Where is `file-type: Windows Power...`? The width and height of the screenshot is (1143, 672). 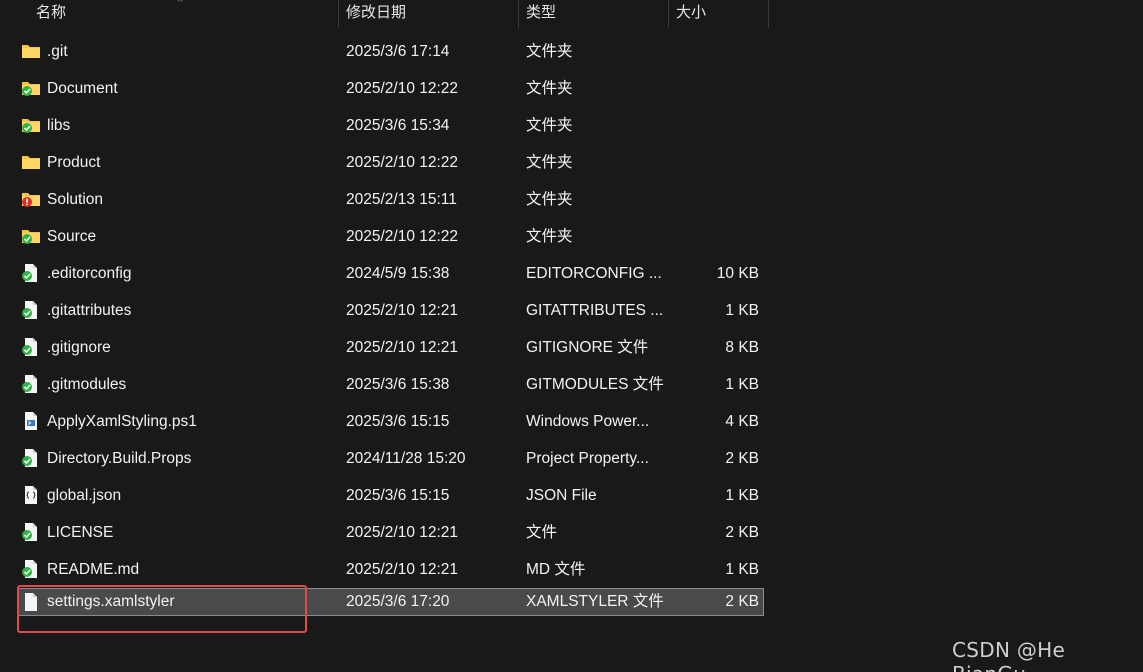
file-type: Windows Power... is located at coordinates (588, 421).